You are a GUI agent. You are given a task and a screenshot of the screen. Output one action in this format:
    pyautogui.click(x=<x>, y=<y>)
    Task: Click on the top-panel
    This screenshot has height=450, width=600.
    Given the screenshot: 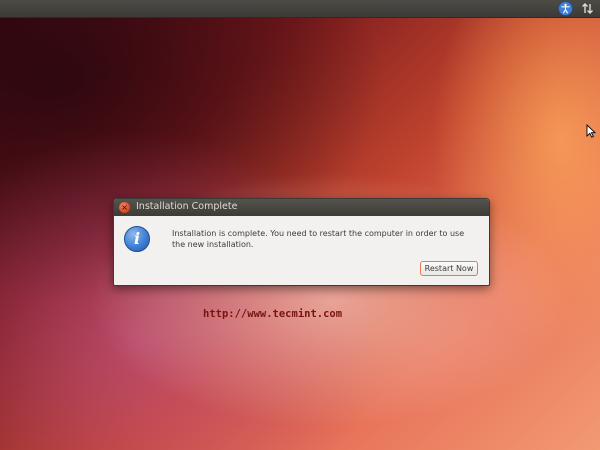 What is the action you would take?
    pyautogui.click(x=300, y=9)
    